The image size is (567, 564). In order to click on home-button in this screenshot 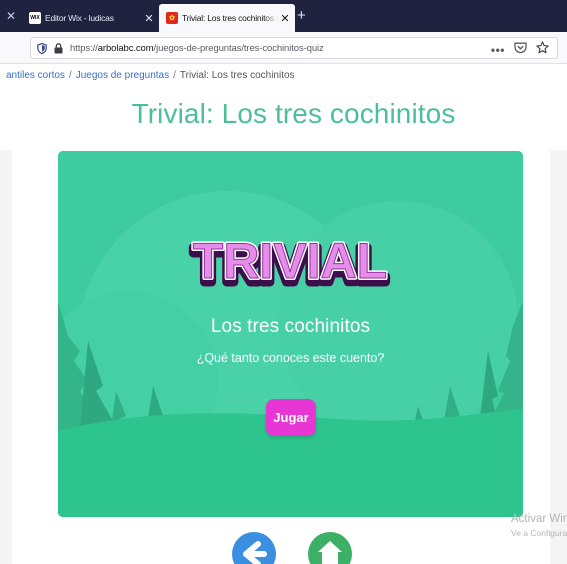, I will do `click(330, 548)`.